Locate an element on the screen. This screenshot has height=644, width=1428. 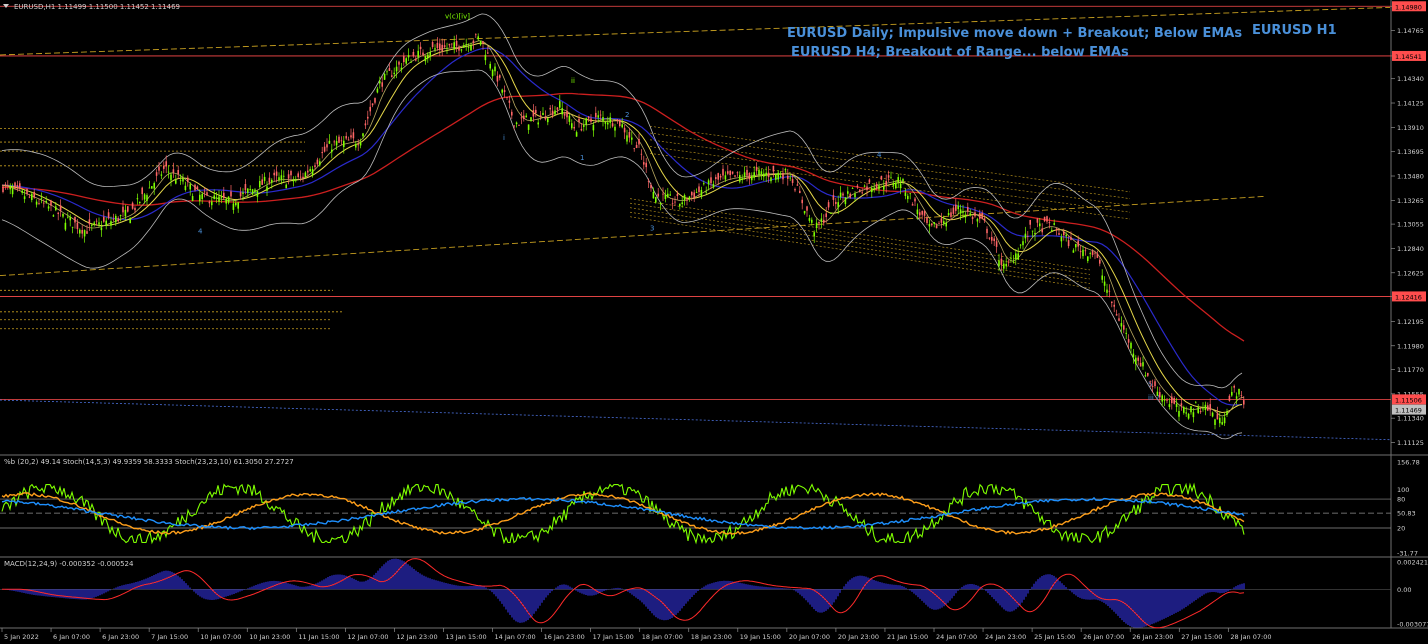
x-tick-label: 10 Jan 23:00 is located at coordinates (269, 637).